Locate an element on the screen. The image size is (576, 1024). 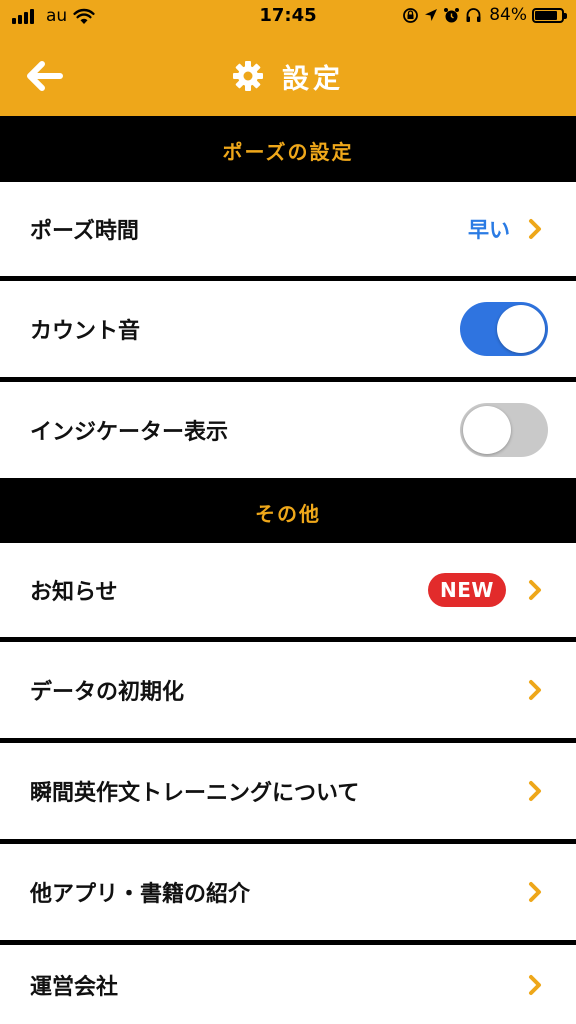
row-label: データの初期化 is located at coordinates (107, 692).